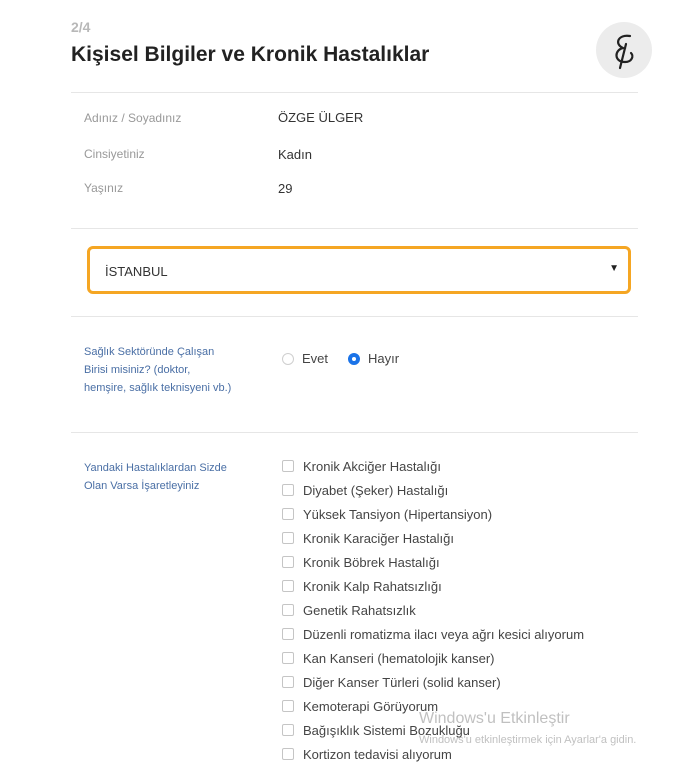 The height and width of the screenshot is (779, 700). I want to click on question-line: Sağlık Sektöründe Çalışan, so click(149, 352).